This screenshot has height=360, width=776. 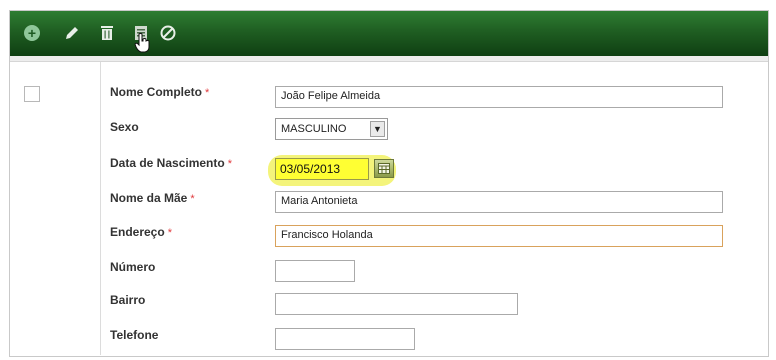 What do you see at coordinates (322, 169) in the screenshot?
I see `data-nascimento-input: 03/05/2013` at bounding box center [322, 169].